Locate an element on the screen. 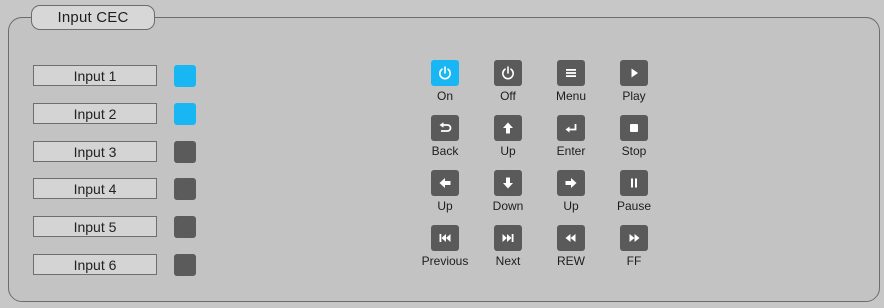  input-row-4: Input 4 is located at coordinates (114, 188).